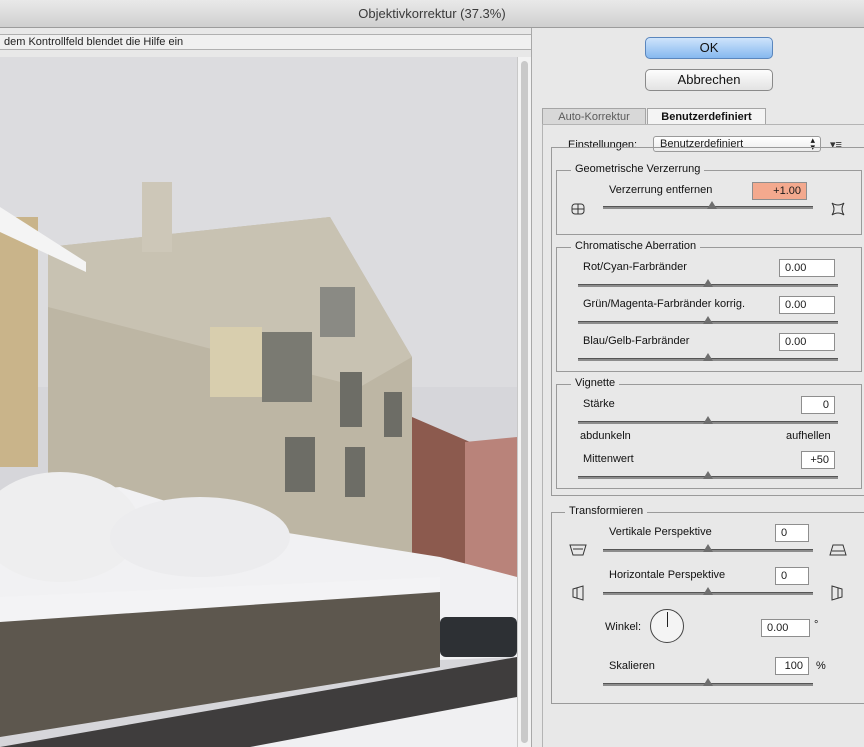 The height and width of the screenshot is (747, 864). What do you see at coordinates (818, 460) in the screenshot?
I see `midpoint-input: +50` at bounding box center [818, 460].